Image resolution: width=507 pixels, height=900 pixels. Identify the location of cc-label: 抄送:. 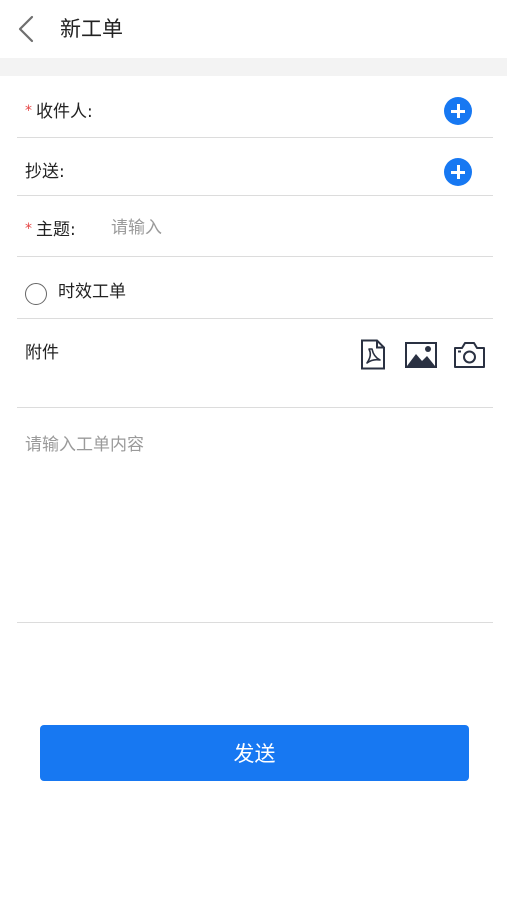
(45, 172).